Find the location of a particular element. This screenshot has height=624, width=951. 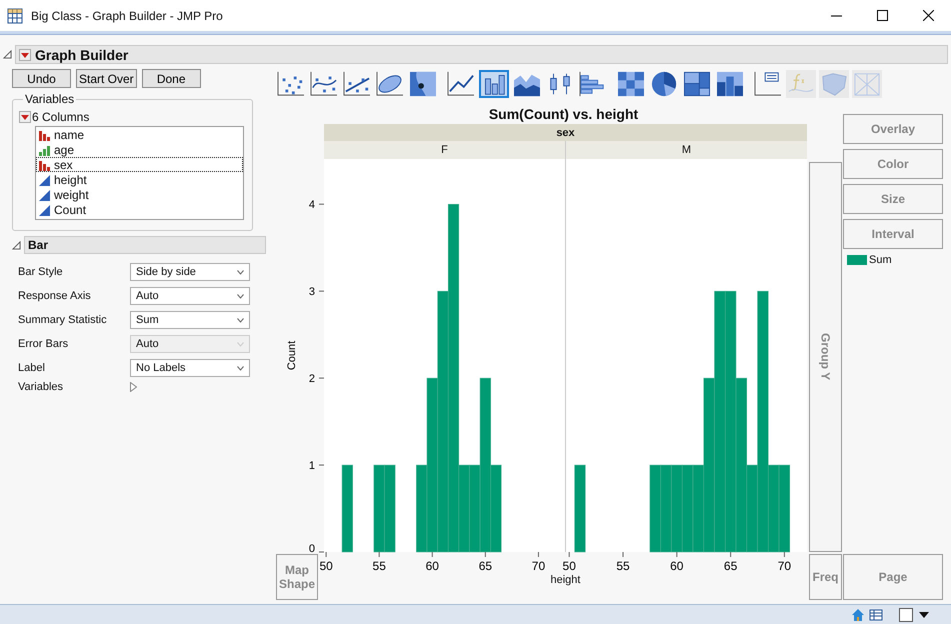

ordinal-icon is located at coordinates (45, 150).